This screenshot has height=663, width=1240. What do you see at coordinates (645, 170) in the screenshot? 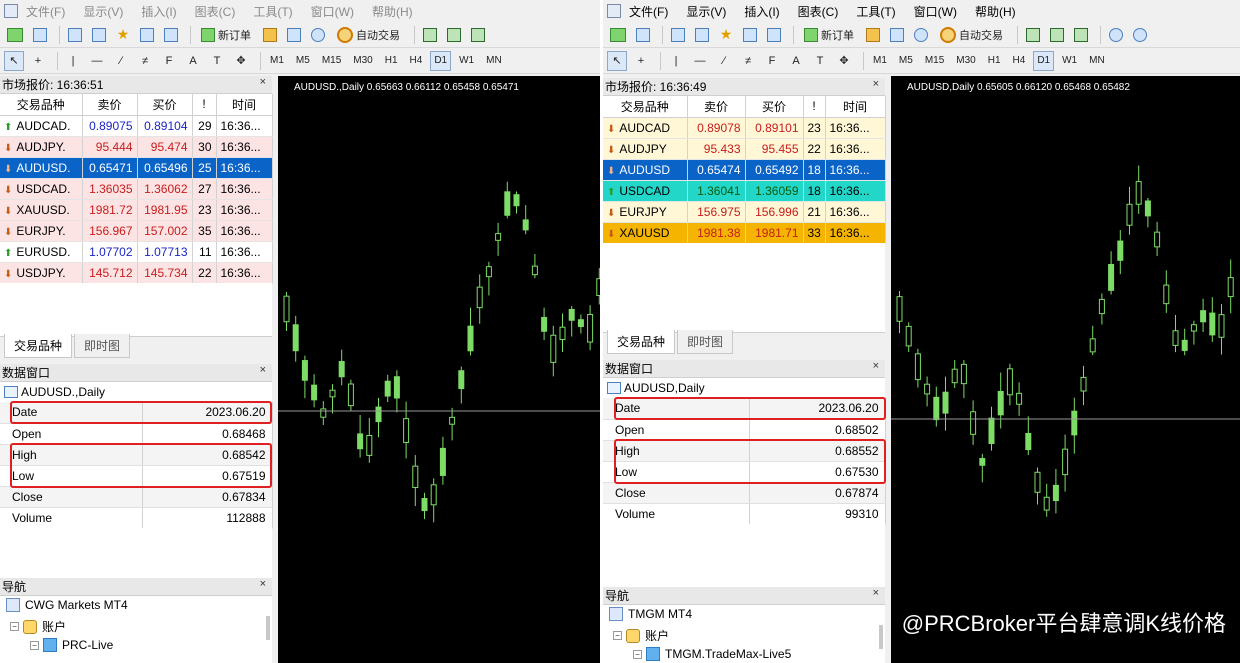
I see `symbol-cell: ⬇ AUDUSD` at bounding box center [645, 170].